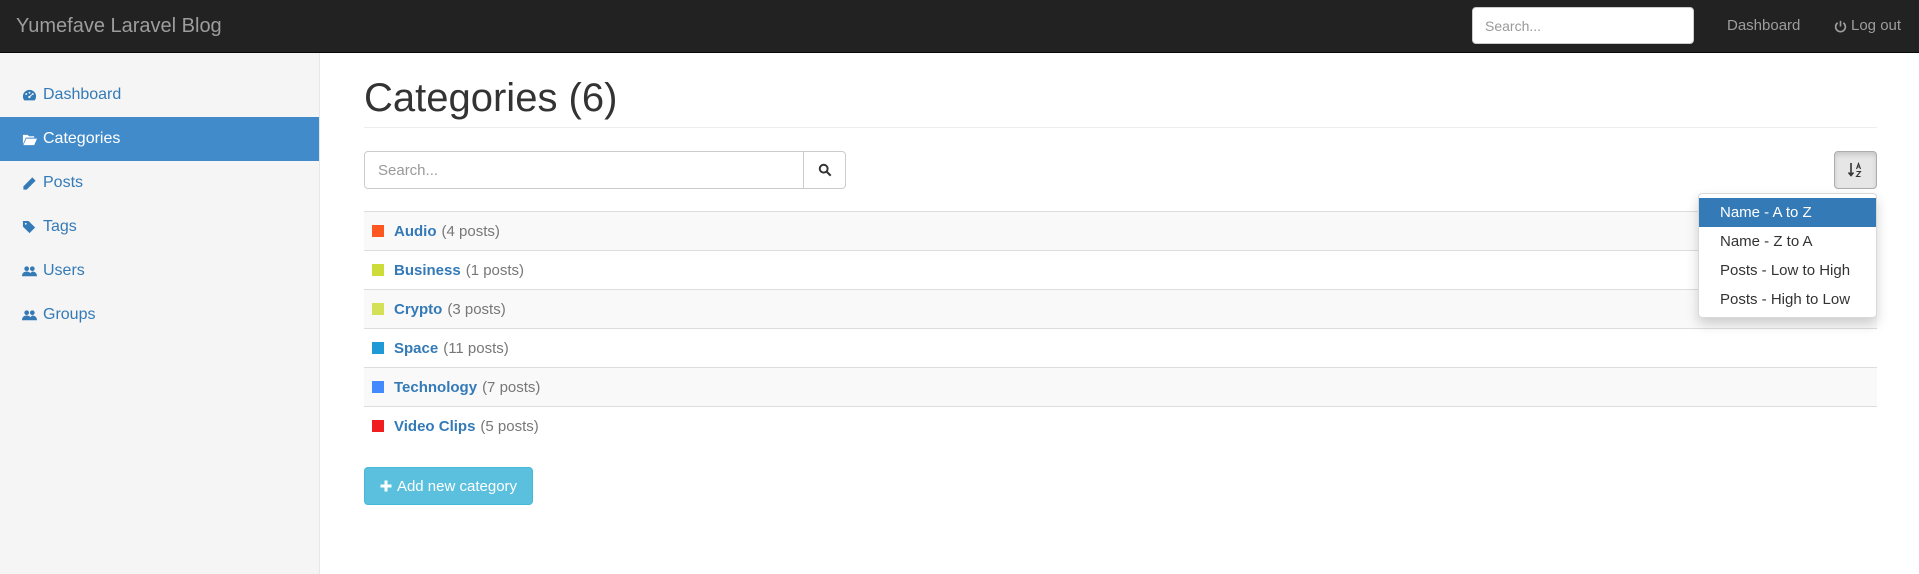  What do you see at coordinates (29, 183) in the screenshot?
I see `pencil-icon` at bounding box center [29, 183].